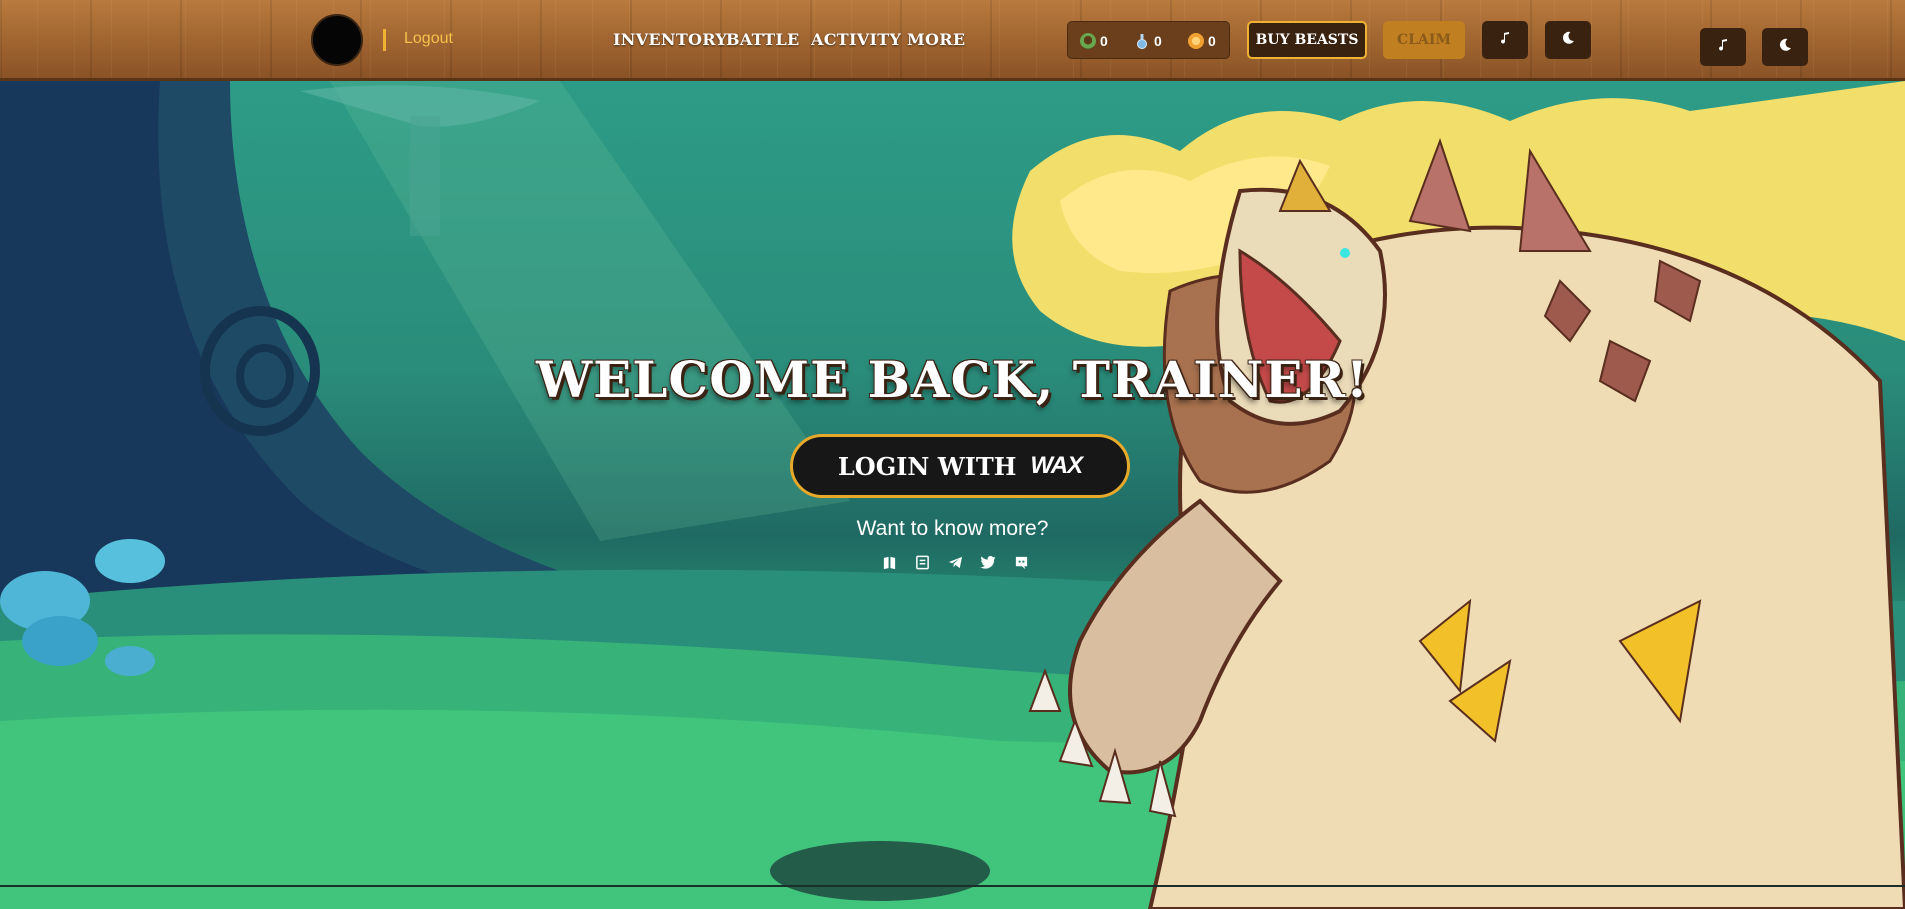  I want to click on dark-mode-toggle-button-secondary, so click(1785, 47).